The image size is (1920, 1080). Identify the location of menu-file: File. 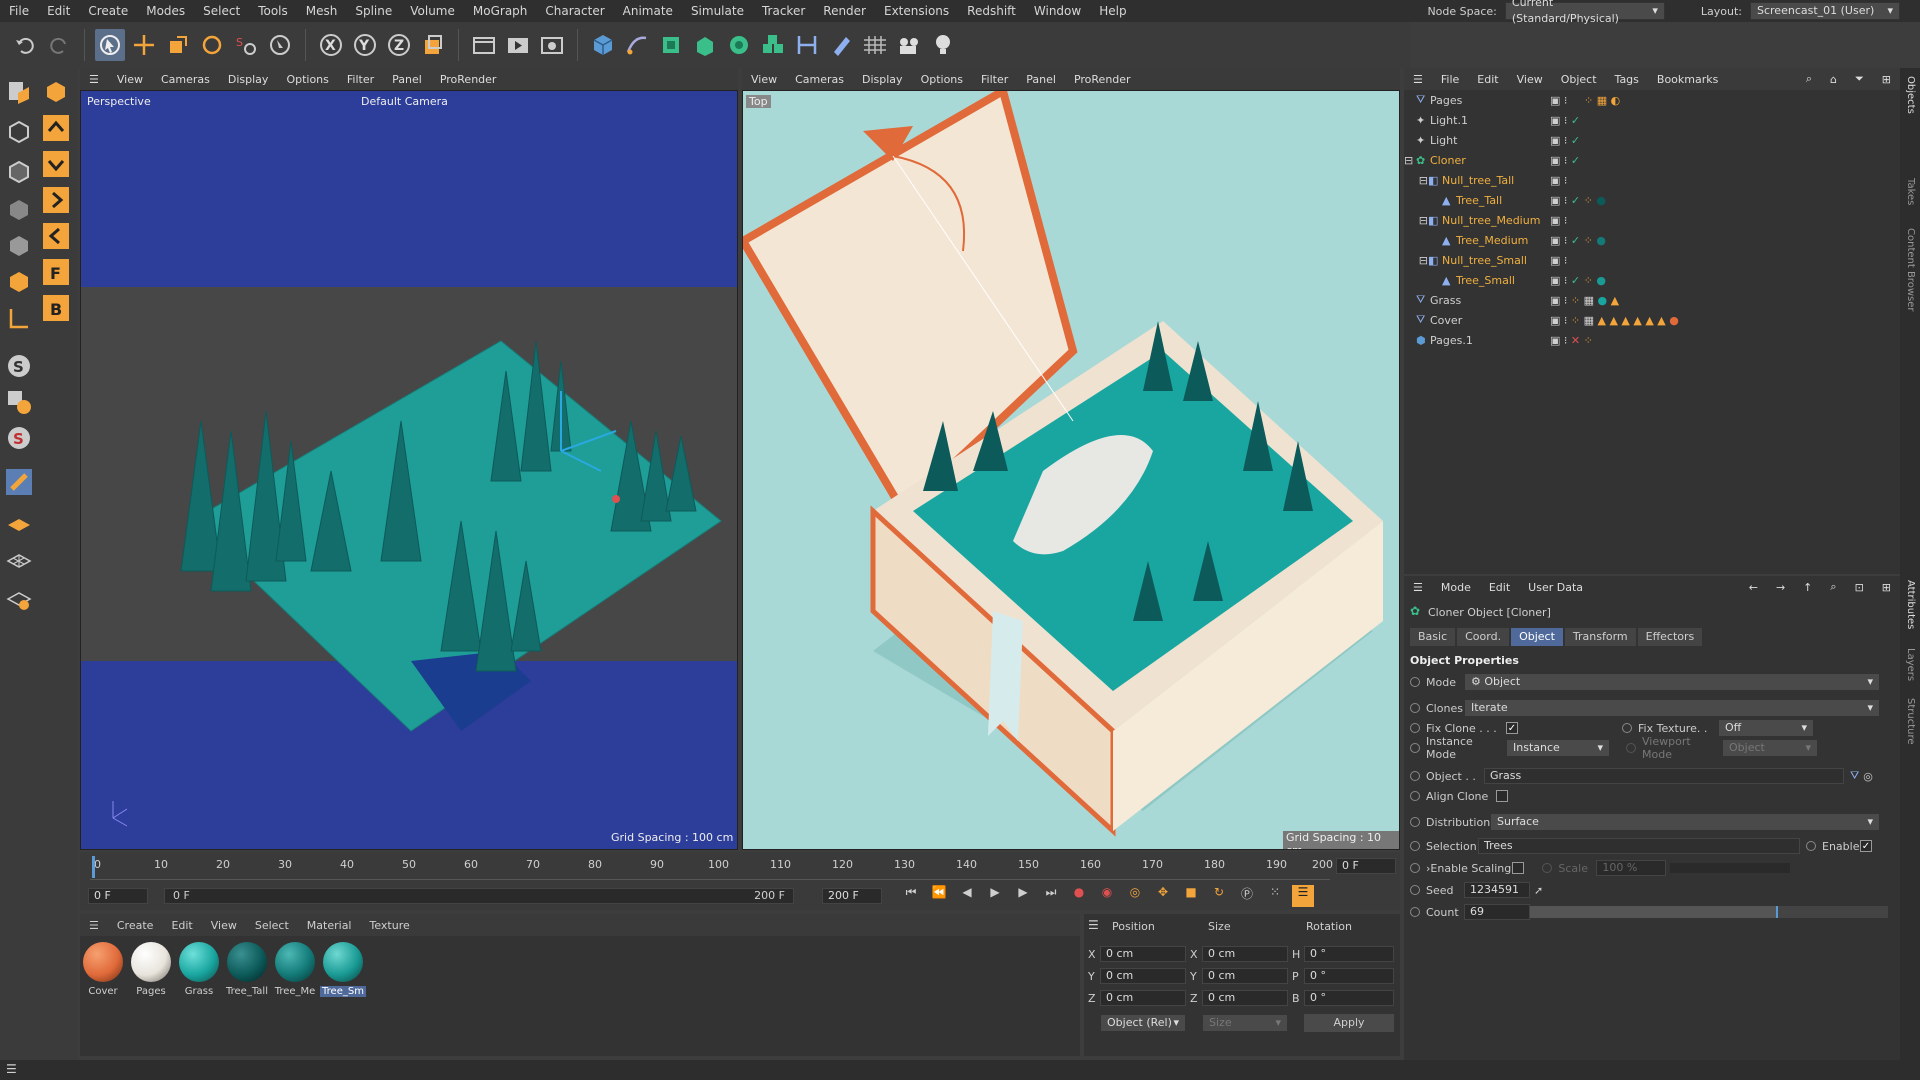
(19, 11).